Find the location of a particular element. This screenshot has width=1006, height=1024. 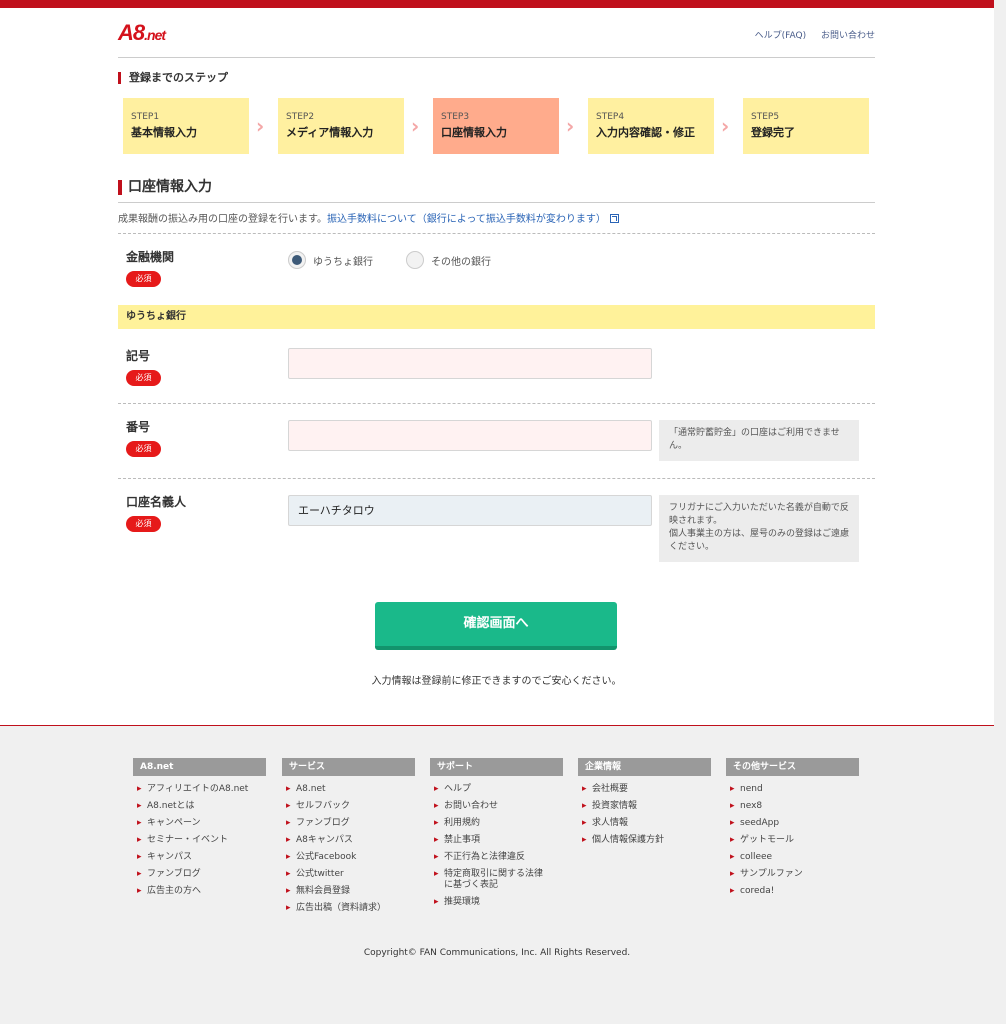

footer-link: 禁止事項 is located at coordinates (496, 840).